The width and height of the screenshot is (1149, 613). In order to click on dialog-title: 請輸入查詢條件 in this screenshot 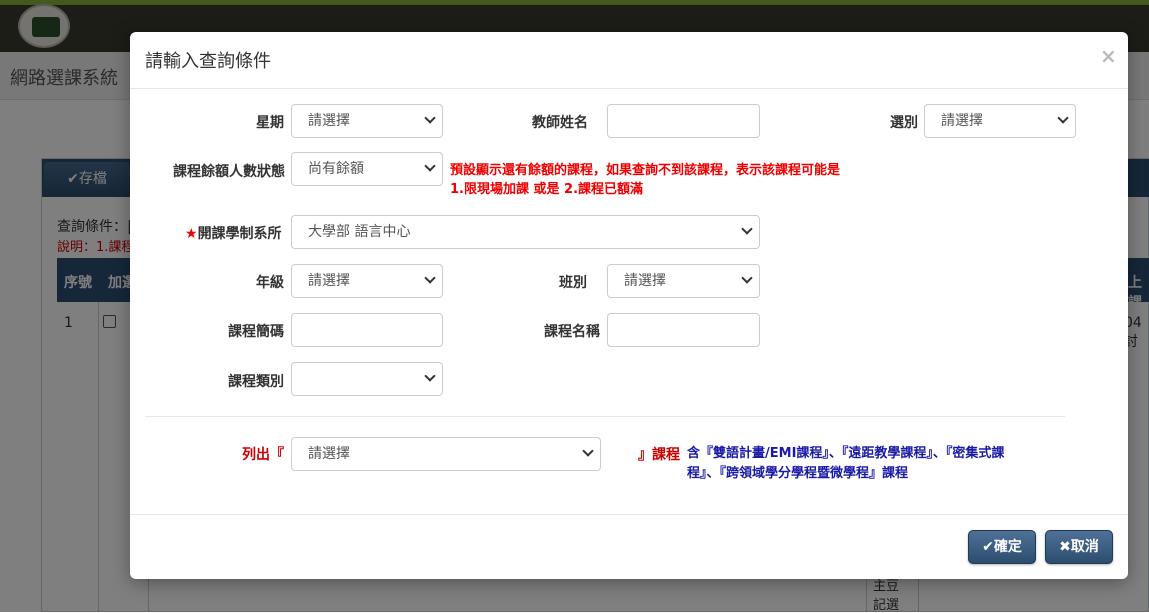, I will do `click(208, 61)`.